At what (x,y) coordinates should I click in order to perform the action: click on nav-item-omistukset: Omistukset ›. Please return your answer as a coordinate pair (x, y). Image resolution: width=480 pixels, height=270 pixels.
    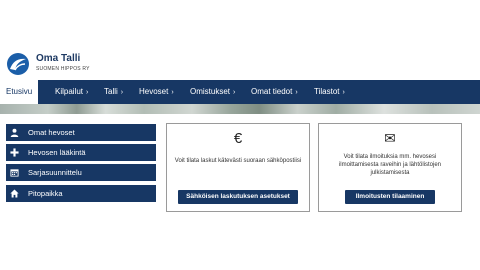
    Looking at the image, I should click on (212, 92).